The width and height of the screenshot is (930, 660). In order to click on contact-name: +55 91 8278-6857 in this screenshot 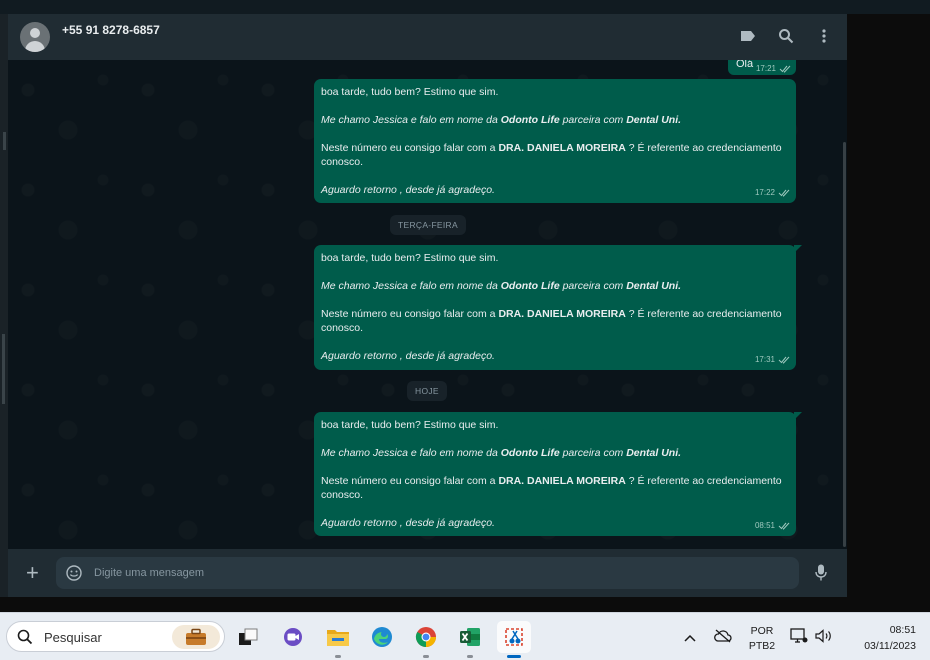, I will do `click(111, 30)`.